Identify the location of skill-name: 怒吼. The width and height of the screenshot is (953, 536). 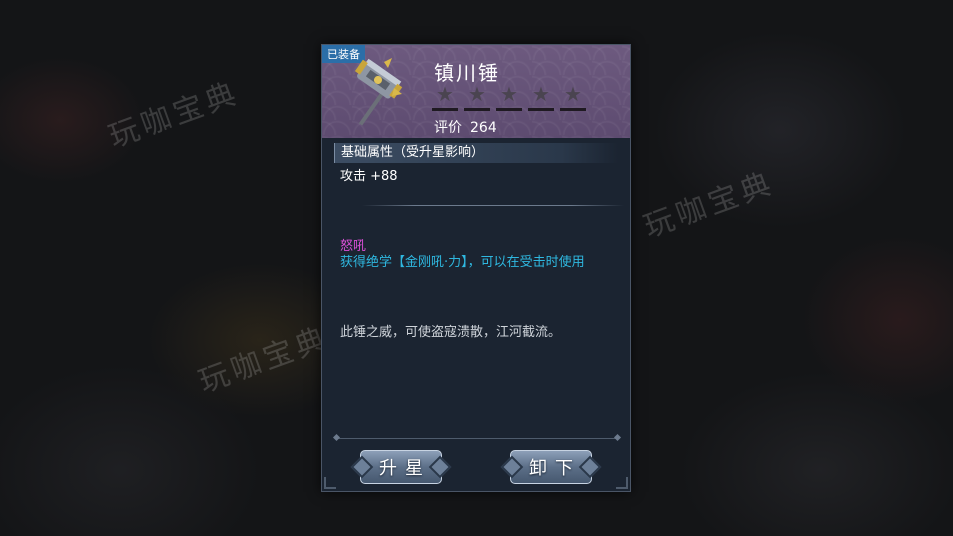
(353, 246).